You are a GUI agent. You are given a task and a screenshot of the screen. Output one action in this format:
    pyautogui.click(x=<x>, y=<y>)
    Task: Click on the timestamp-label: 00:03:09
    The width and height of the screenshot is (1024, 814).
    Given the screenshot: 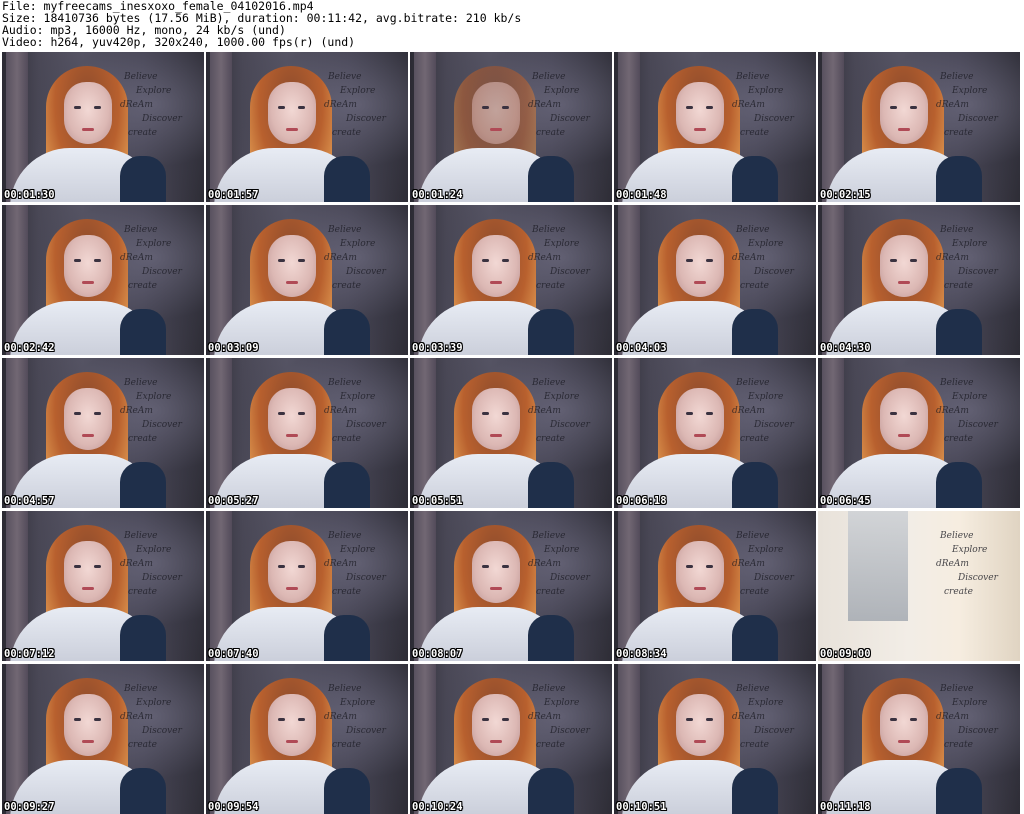 What is the action you would take?
    pyautogui.click(x=233, y=348)
    